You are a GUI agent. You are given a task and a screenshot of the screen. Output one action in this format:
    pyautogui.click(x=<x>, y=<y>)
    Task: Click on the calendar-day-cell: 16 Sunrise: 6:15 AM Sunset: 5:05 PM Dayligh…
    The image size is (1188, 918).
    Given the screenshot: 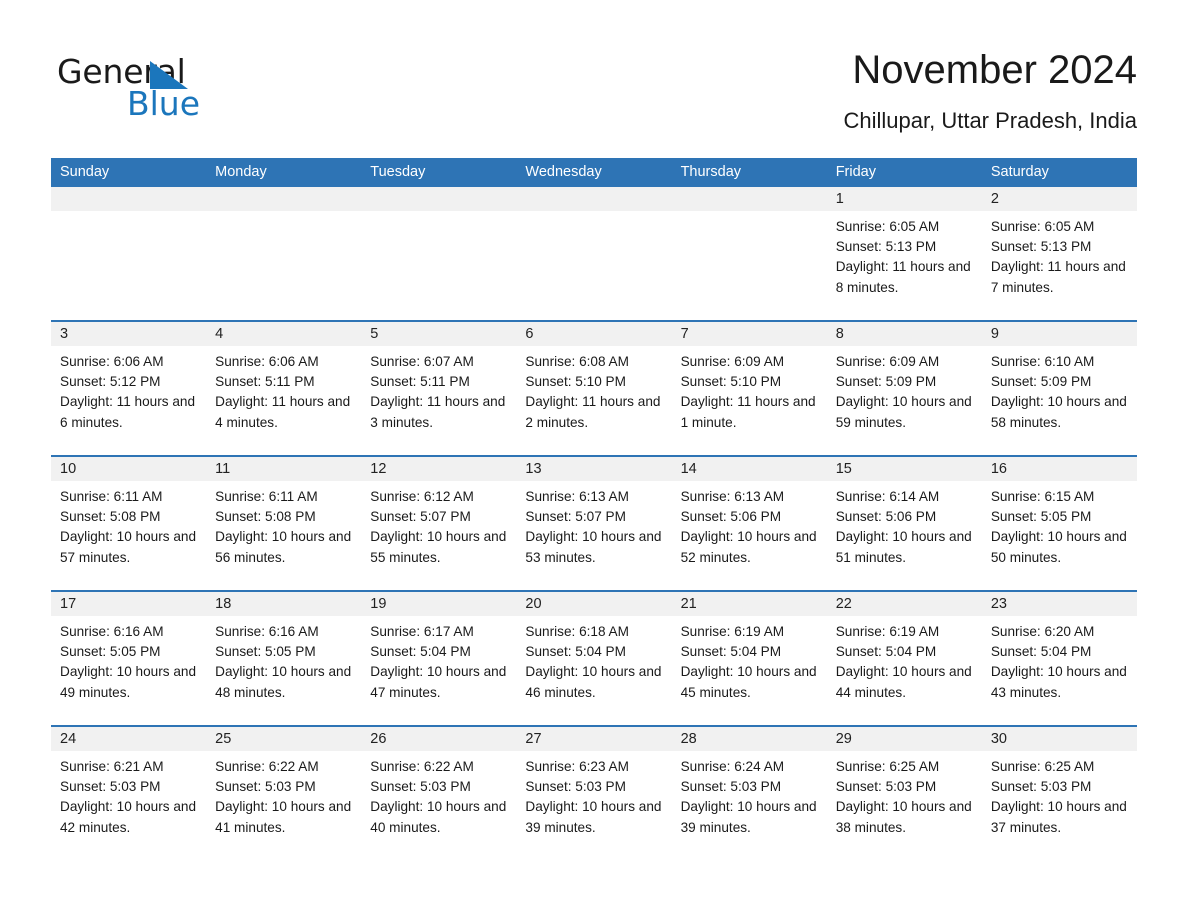 What is the action you would take?
    pyautogui.click(x=1059, y=523)
    